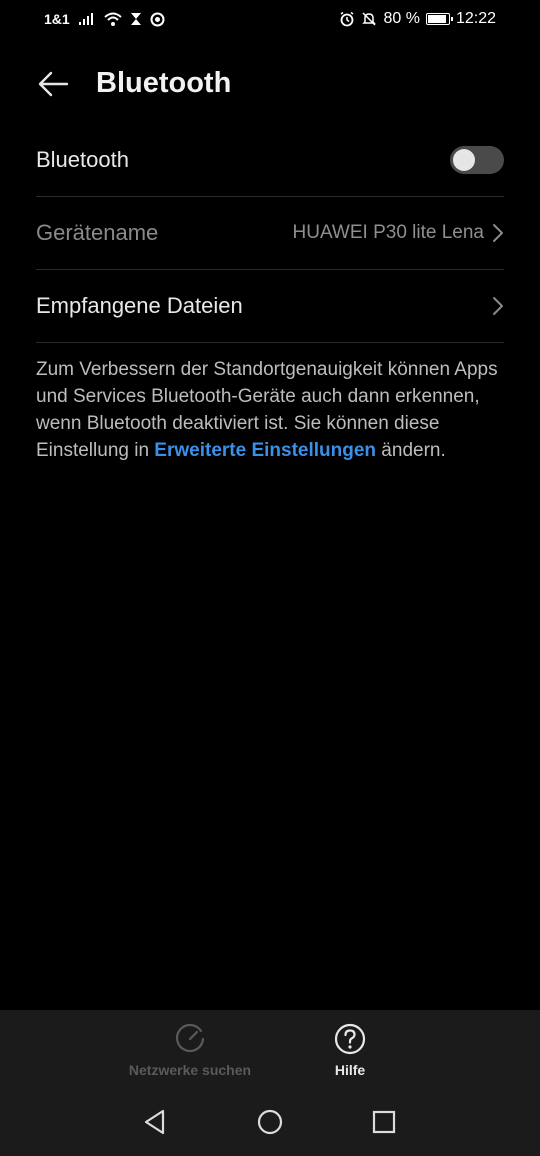  Describe the element at coordinates (369, 19) in the screenshot. I see `mute-icon` at that location.